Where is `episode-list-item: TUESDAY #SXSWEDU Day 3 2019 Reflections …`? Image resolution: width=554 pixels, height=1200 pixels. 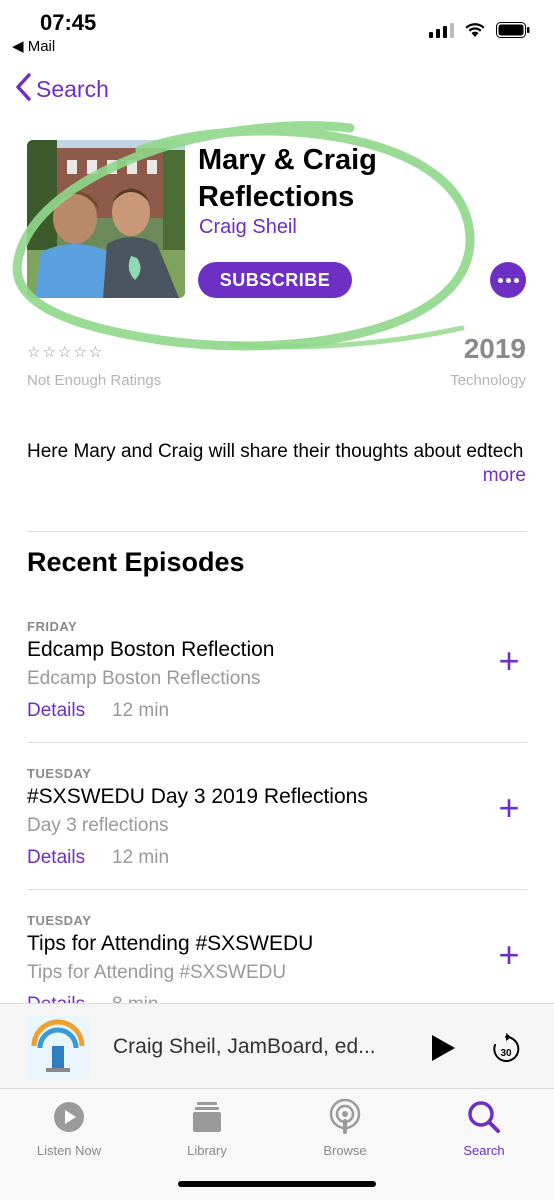
episode-list-item: TUESDAY #SXSWEDU Day 3 2019 Reflections … is located at coordinates (277, 839).